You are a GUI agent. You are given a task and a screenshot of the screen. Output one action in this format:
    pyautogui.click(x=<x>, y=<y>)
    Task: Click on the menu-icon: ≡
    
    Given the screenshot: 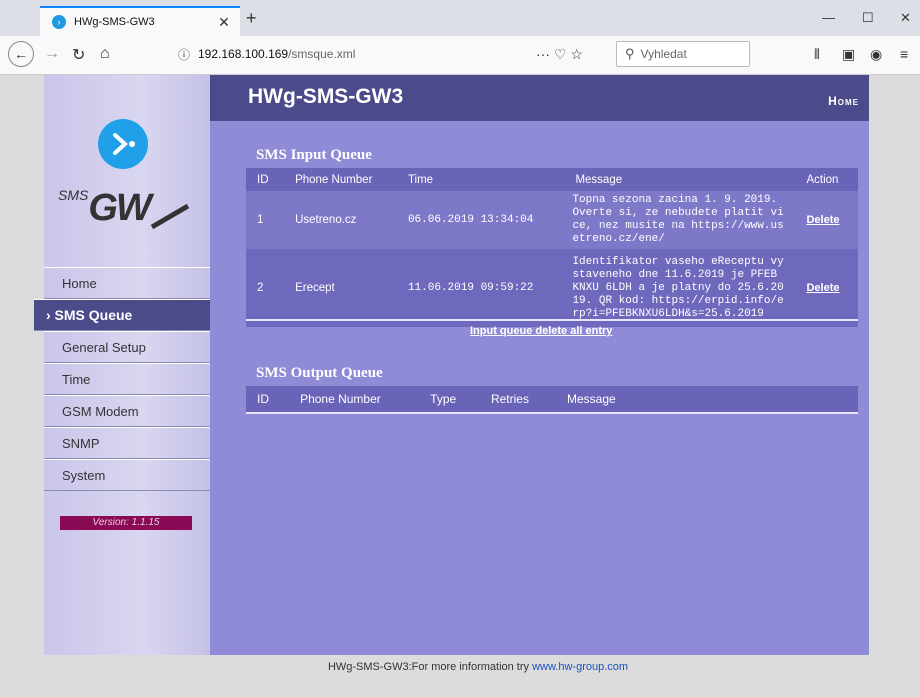 What is the action you would take?
    pyautogui.click(x=904, y=54)
    